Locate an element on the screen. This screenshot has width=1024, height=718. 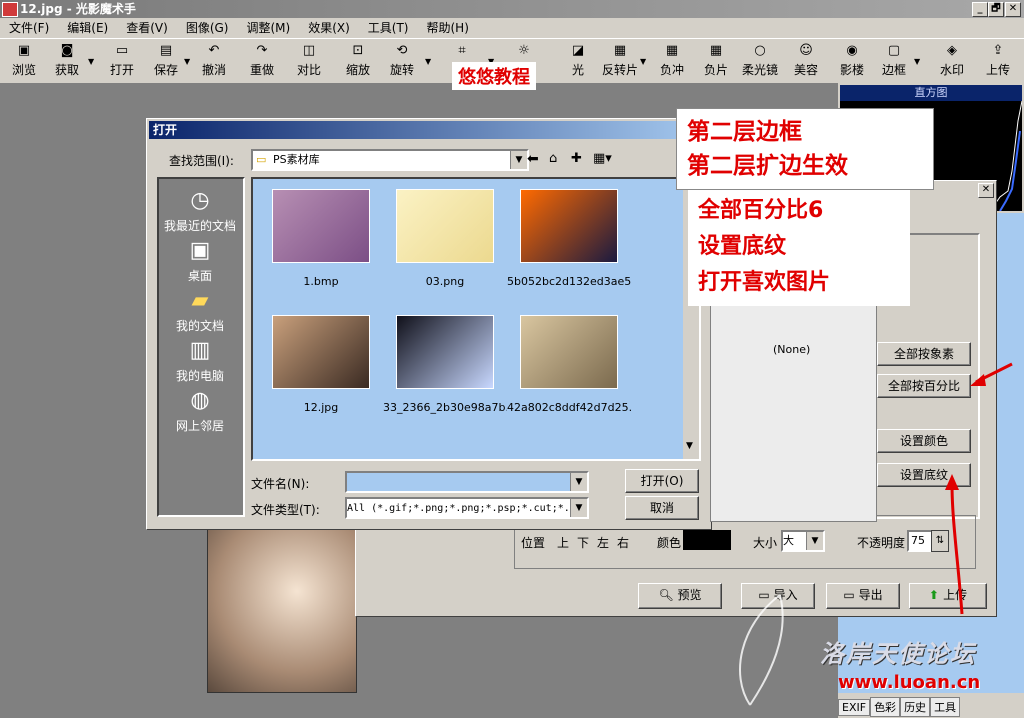
arrow-line is located at coordinates (957, 549).